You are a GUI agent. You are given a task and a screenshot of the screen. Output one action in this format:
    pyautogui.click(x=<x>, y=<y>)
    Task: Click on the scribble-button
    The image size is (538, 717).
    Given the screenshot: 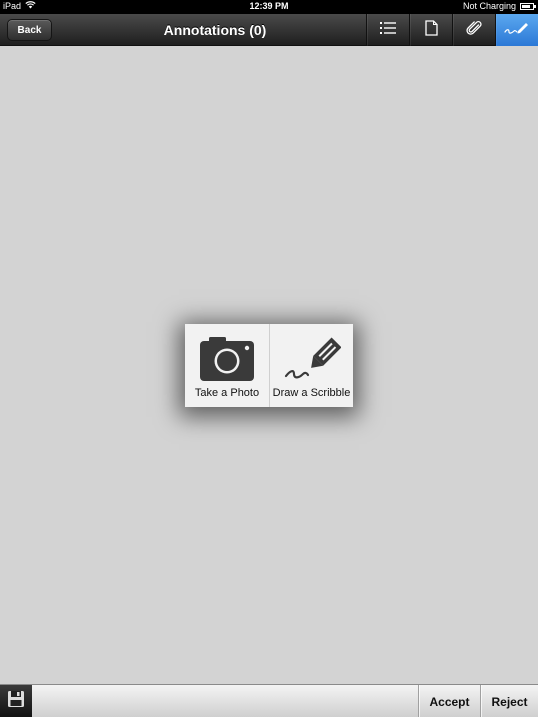 What is the action you would take?
    pyautogui.click(x=516, y=30)
    